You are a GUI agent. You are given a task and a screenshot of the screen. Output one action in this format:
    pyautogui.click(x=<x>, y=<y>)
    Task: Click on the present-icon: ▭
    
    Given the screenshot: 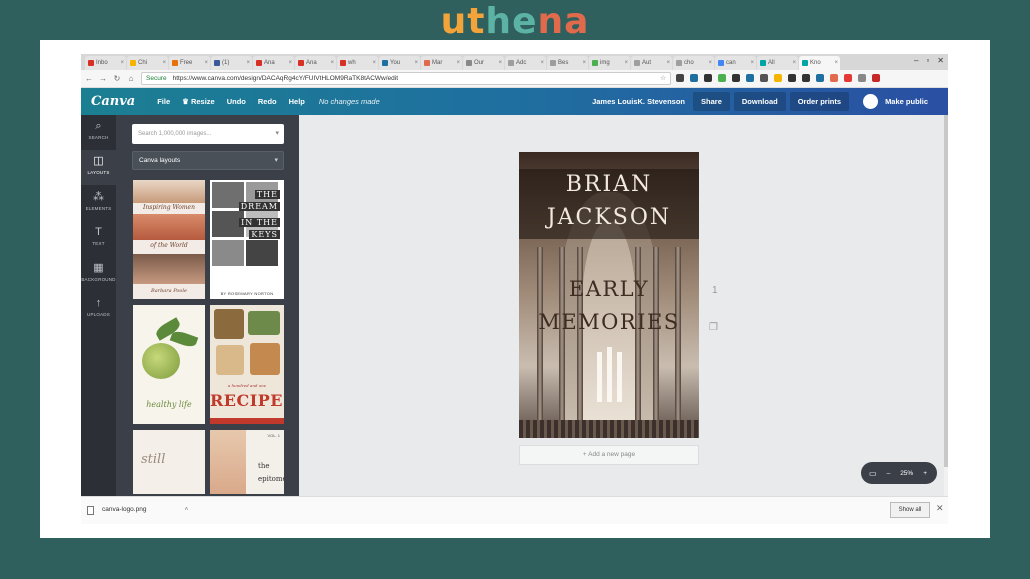 What is the action you would take?
    pyautogui.click(x=873, y=473)
    